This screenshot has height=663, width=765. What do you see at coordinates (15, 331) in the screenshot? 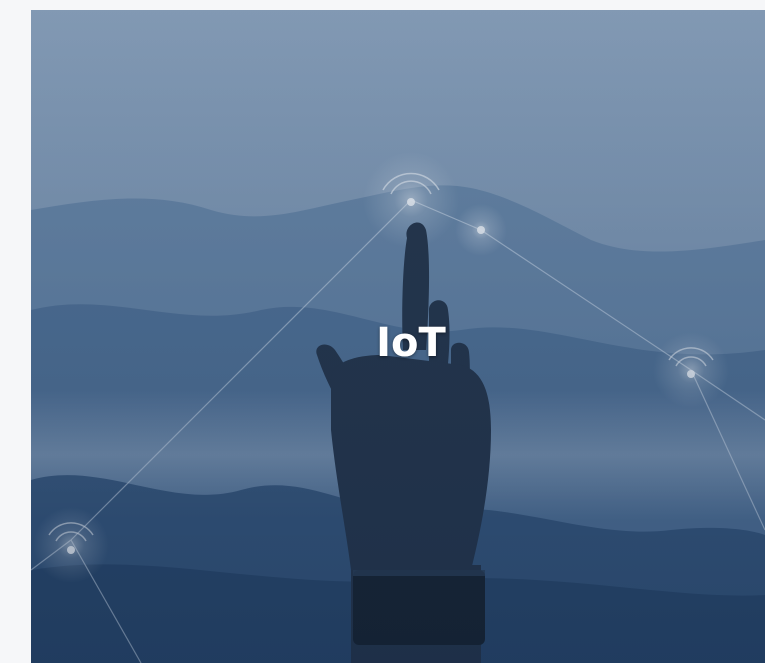
I see `left-gutter` at bounding box center [15, 331].